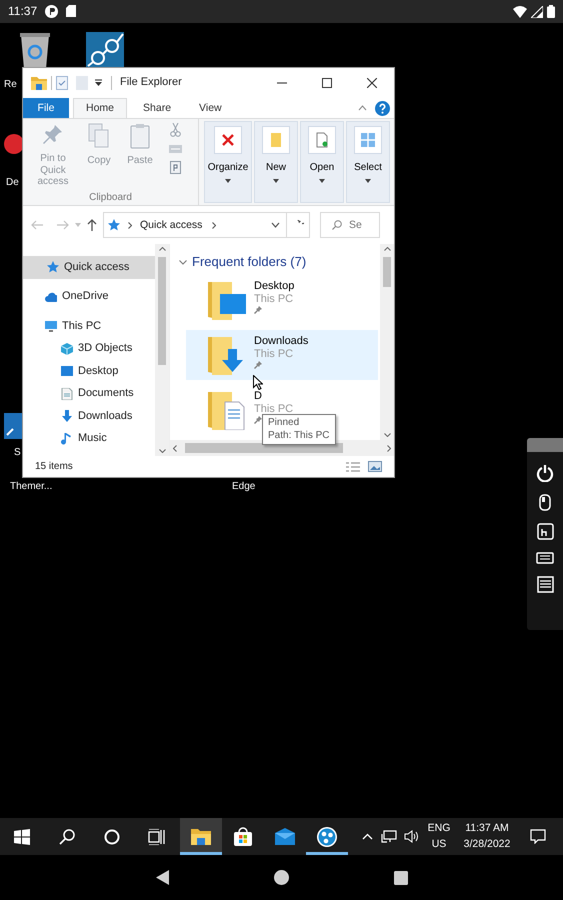  I want to click on dropdown-chevron-icon, so click(275, 225).